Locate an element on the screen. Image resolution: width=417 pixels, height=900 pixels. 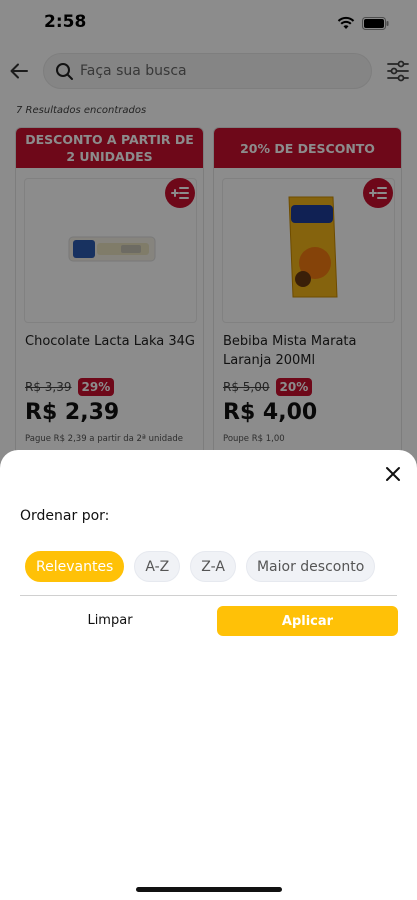
home-indicator is located at coordinates (209, 889).